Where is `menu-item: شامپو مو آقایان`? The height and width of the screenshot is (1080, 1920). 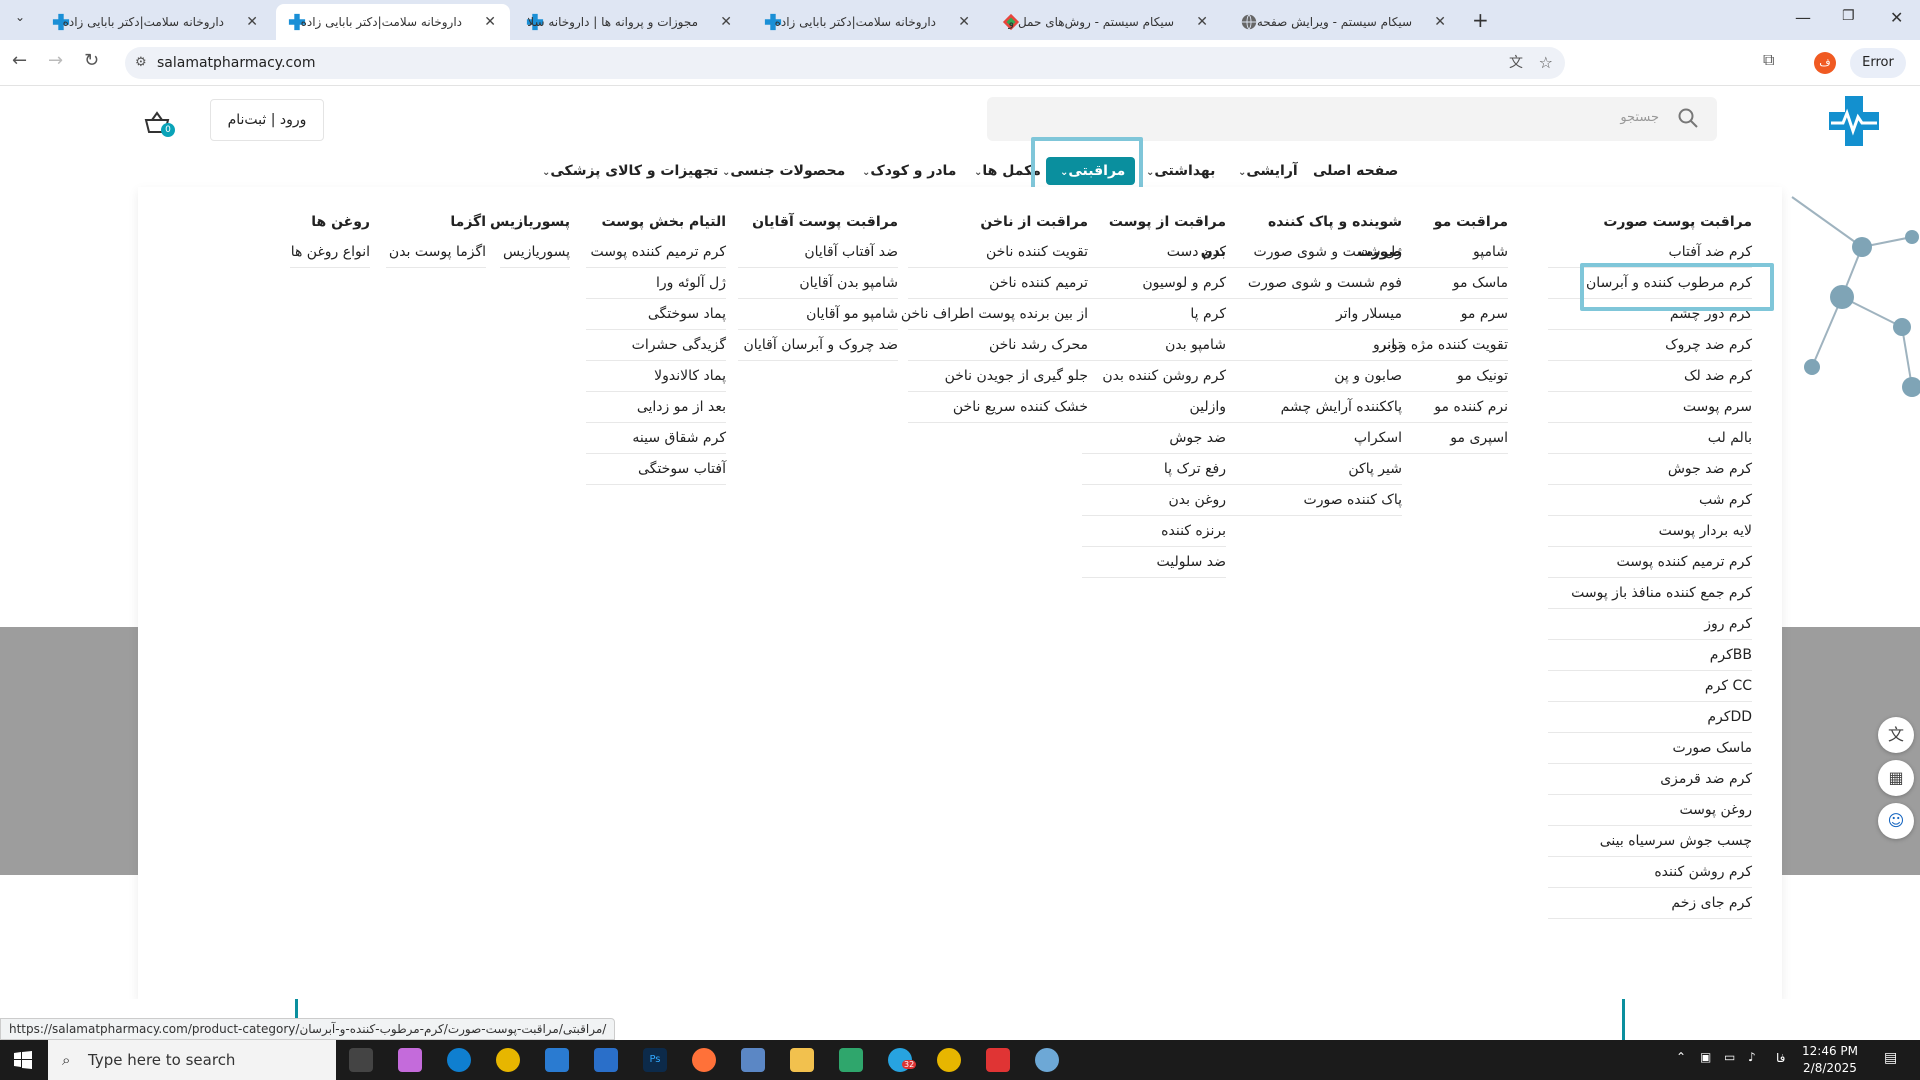
menu-item: شامپو مو آقایان is located at coordinates (818, 314).